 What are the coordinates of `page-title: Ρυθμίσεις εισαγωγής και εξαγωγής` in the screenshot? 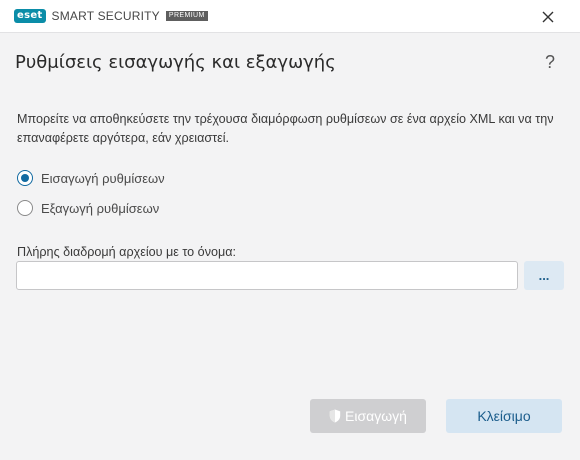 It's located at (175, 62).